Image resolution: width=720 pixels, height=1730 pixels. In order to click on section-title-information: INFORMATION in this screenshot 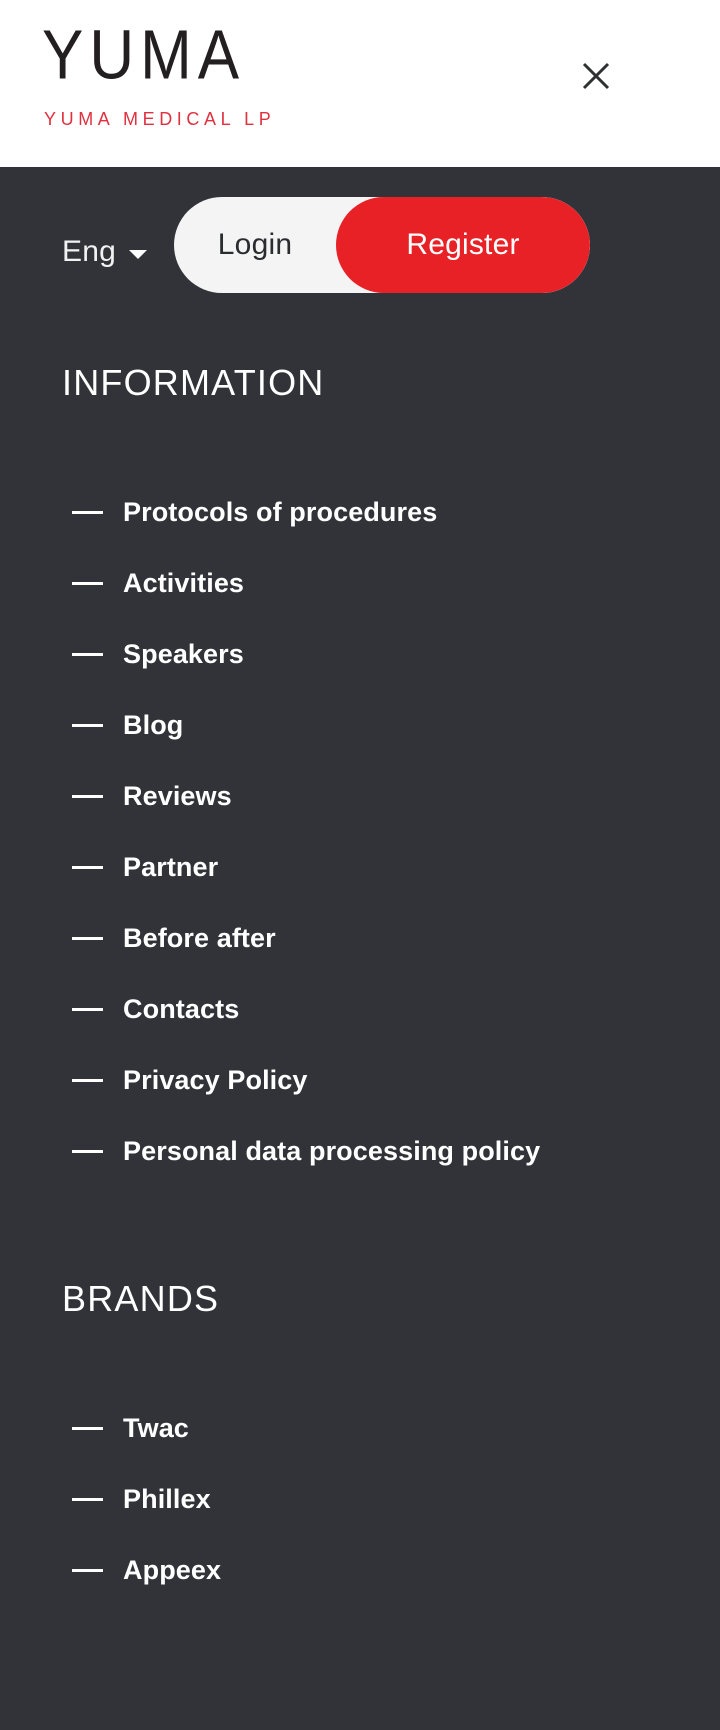, I will do `click(193, 382)`.